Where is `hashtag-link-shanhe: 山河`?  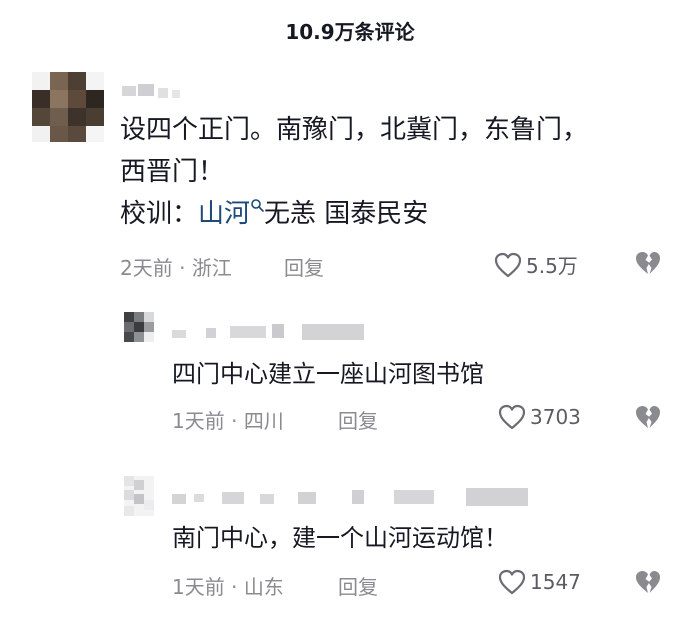 hashtag-link-shanhe: 山河 is located at coordinates (224, 214).